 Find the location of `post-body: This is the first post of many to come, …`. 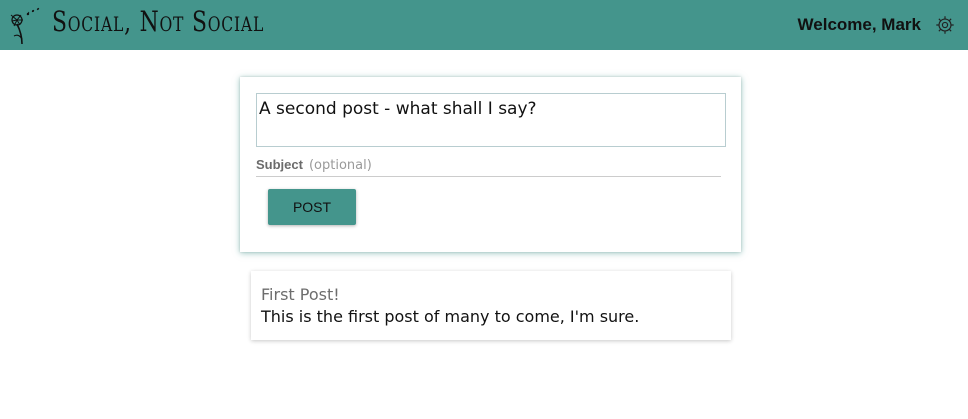

post-body: This is the first post of many to come, … is located at coordinates (450, 316).